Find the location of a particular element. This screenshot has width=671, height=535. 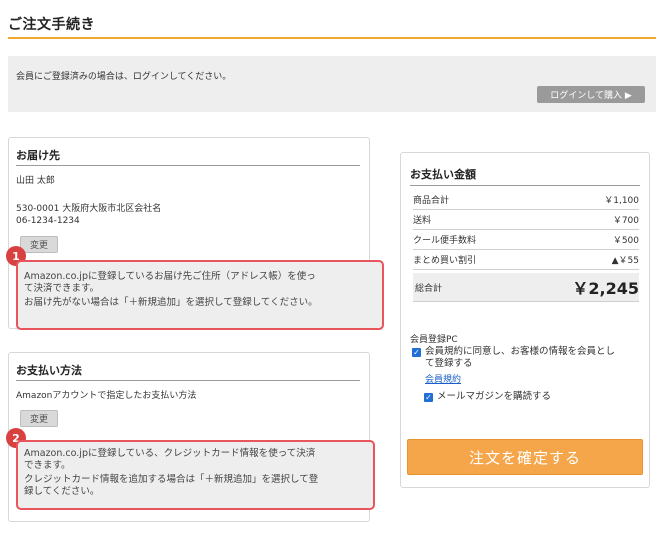

membership-title: 会員登録PC is located at coordinates (434, 340).